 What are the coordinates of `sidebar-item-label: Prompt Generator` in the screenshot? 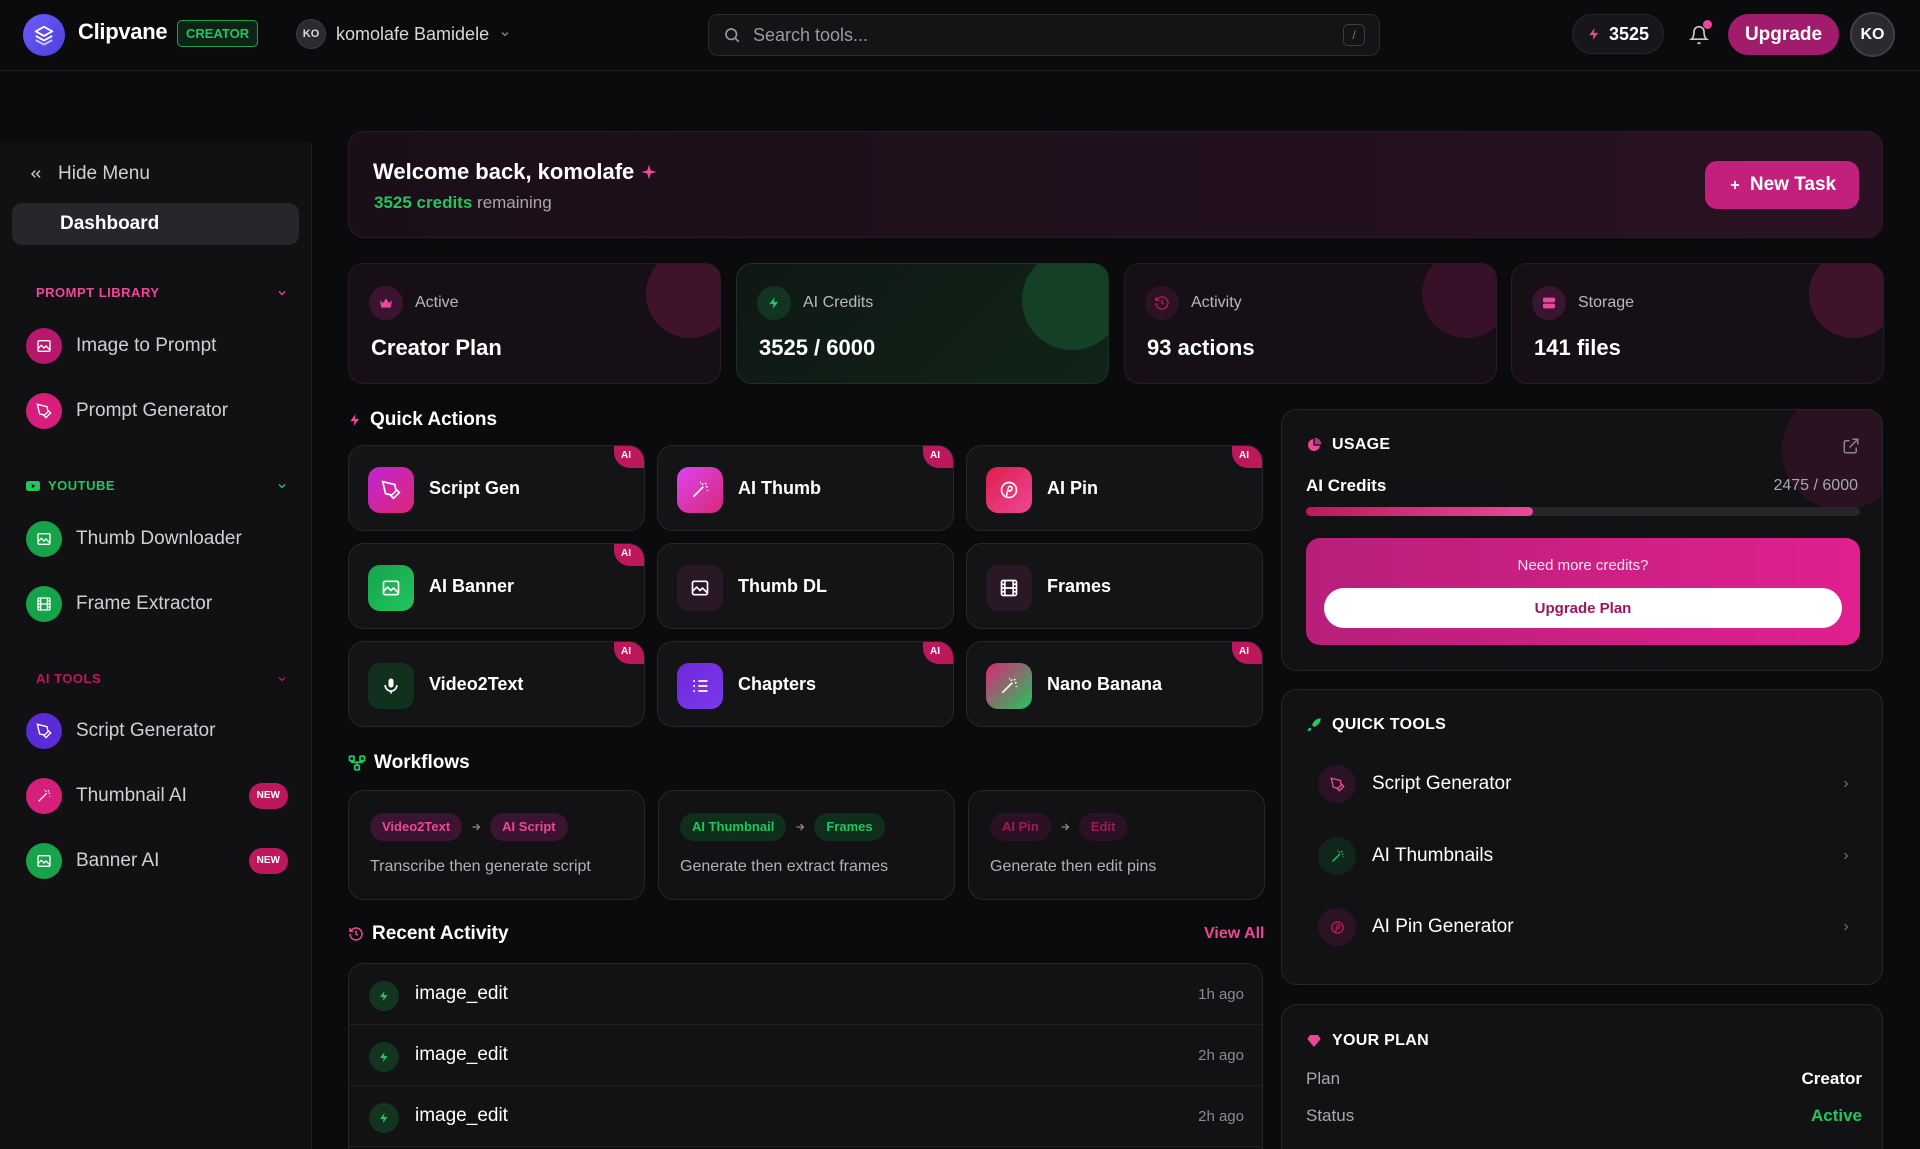 It's located at (152, 410).